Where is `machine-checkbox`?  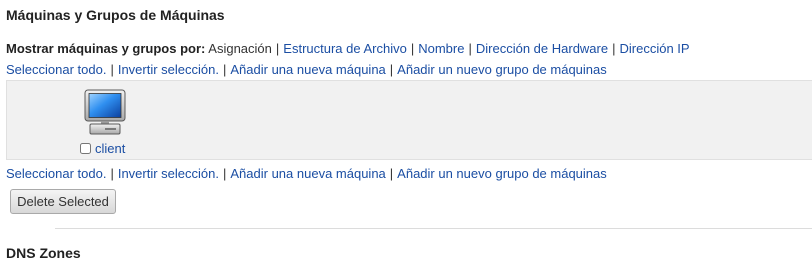
machine-checkbox is located at coordinates (85, 148).